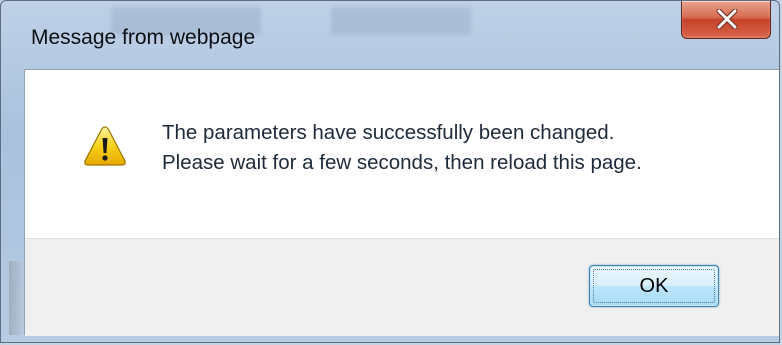 The width and height of the screenshot is (782, 345). Describe the element at coordinates (16, 298) in the screenshot. I see `window-frame-edge` at that location.